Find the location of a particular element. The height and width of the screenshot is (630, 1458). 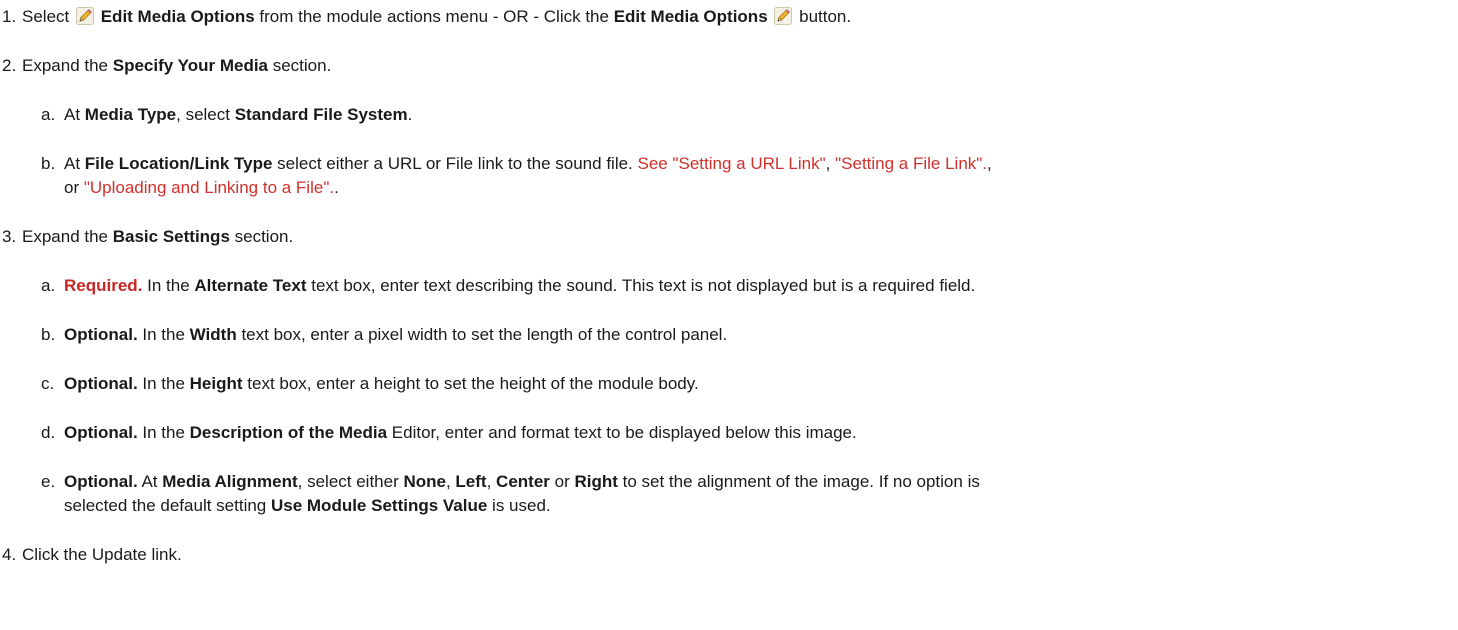

substep-letter: d. is located at coordinates (48, 432).